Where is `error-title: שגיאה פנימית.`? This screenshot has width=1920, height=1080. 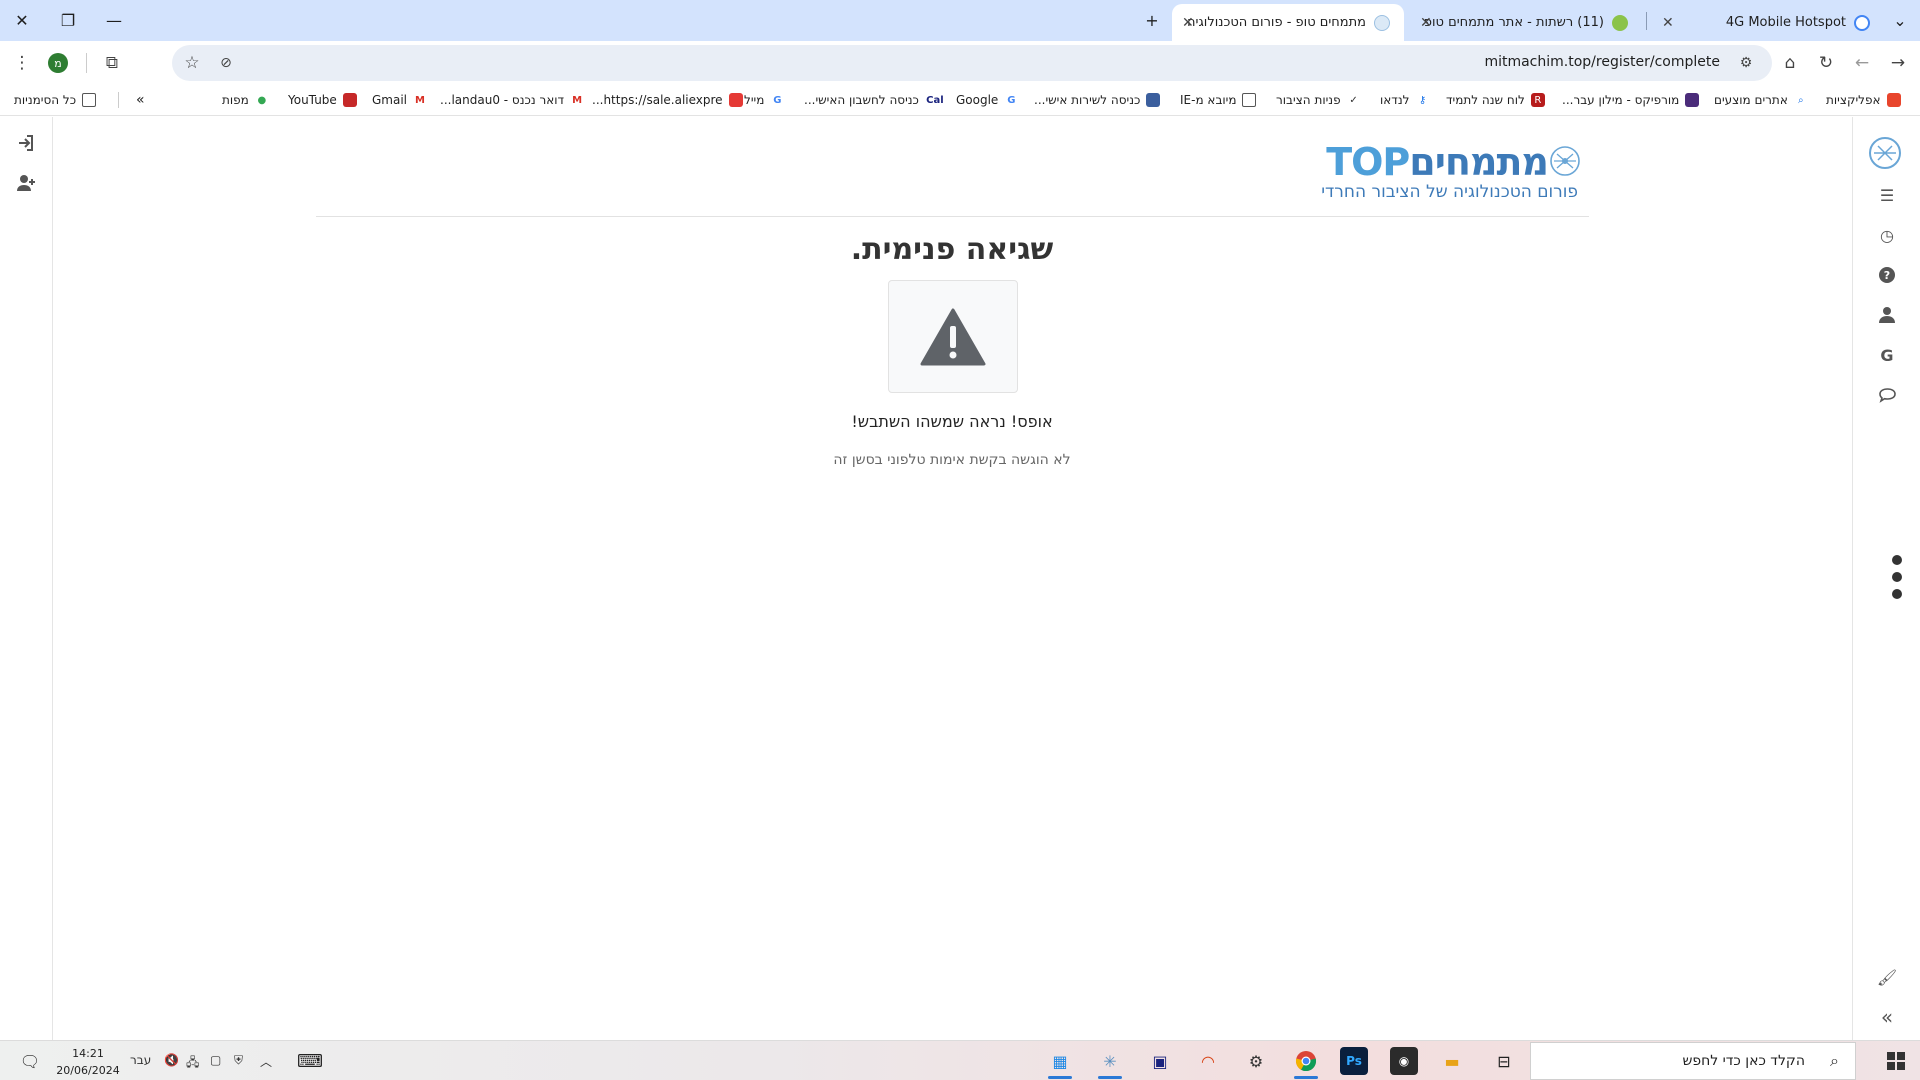
error-title: שגיאה פנימית. is located at coordinates (952, 249).